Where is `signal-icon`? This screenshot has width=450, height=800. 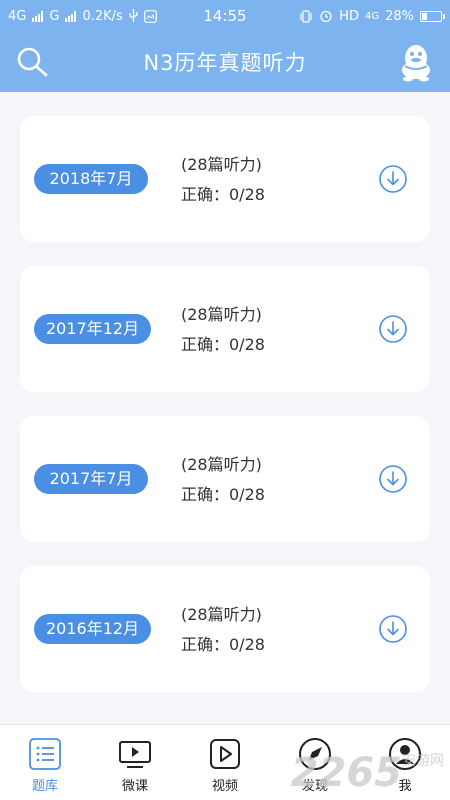
signal-icon is located at coordinates (38, 16).